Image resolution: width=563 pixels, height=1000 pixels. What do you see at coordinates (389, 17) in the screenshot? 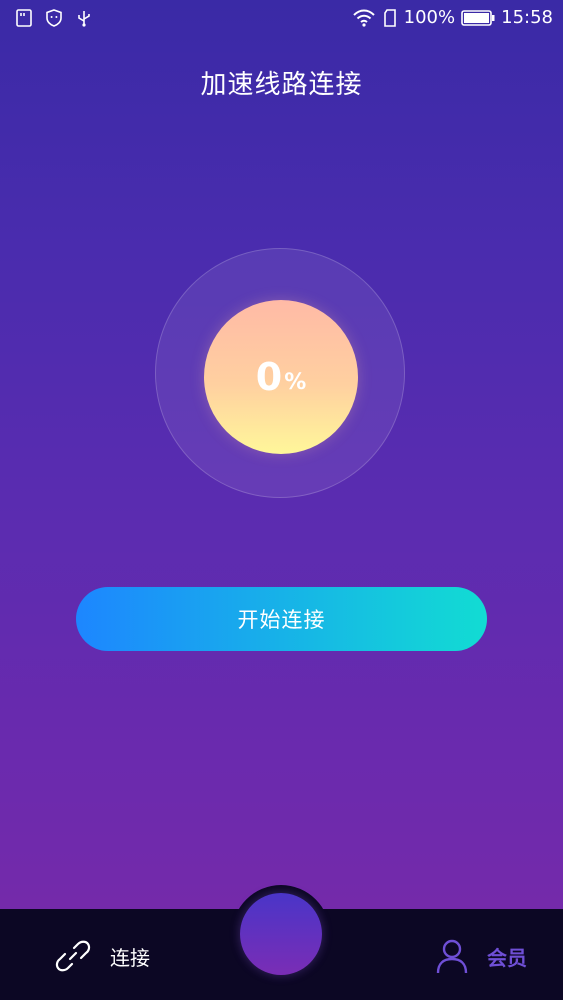
I see `sim-slot-icon` at bounding box center [389, 17].